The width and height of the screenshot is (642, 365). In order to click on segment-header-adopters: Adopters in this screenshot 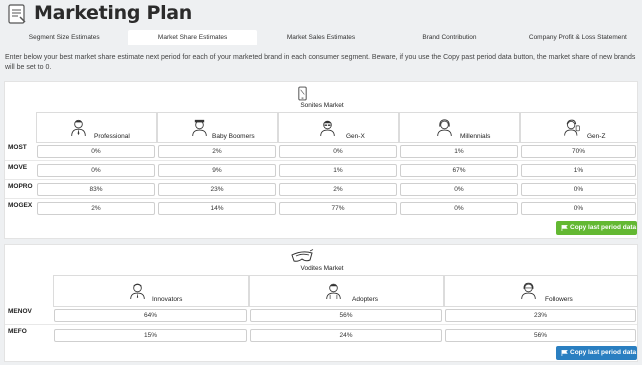, I will do `click(346, 291)`.